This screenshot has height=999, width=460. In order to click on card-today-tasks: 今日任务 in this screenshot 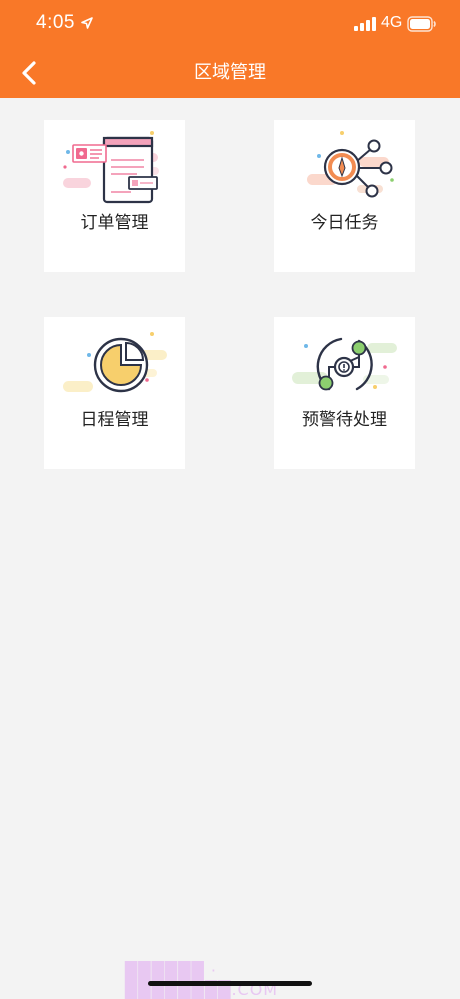, I will do `click(344, 196)`.